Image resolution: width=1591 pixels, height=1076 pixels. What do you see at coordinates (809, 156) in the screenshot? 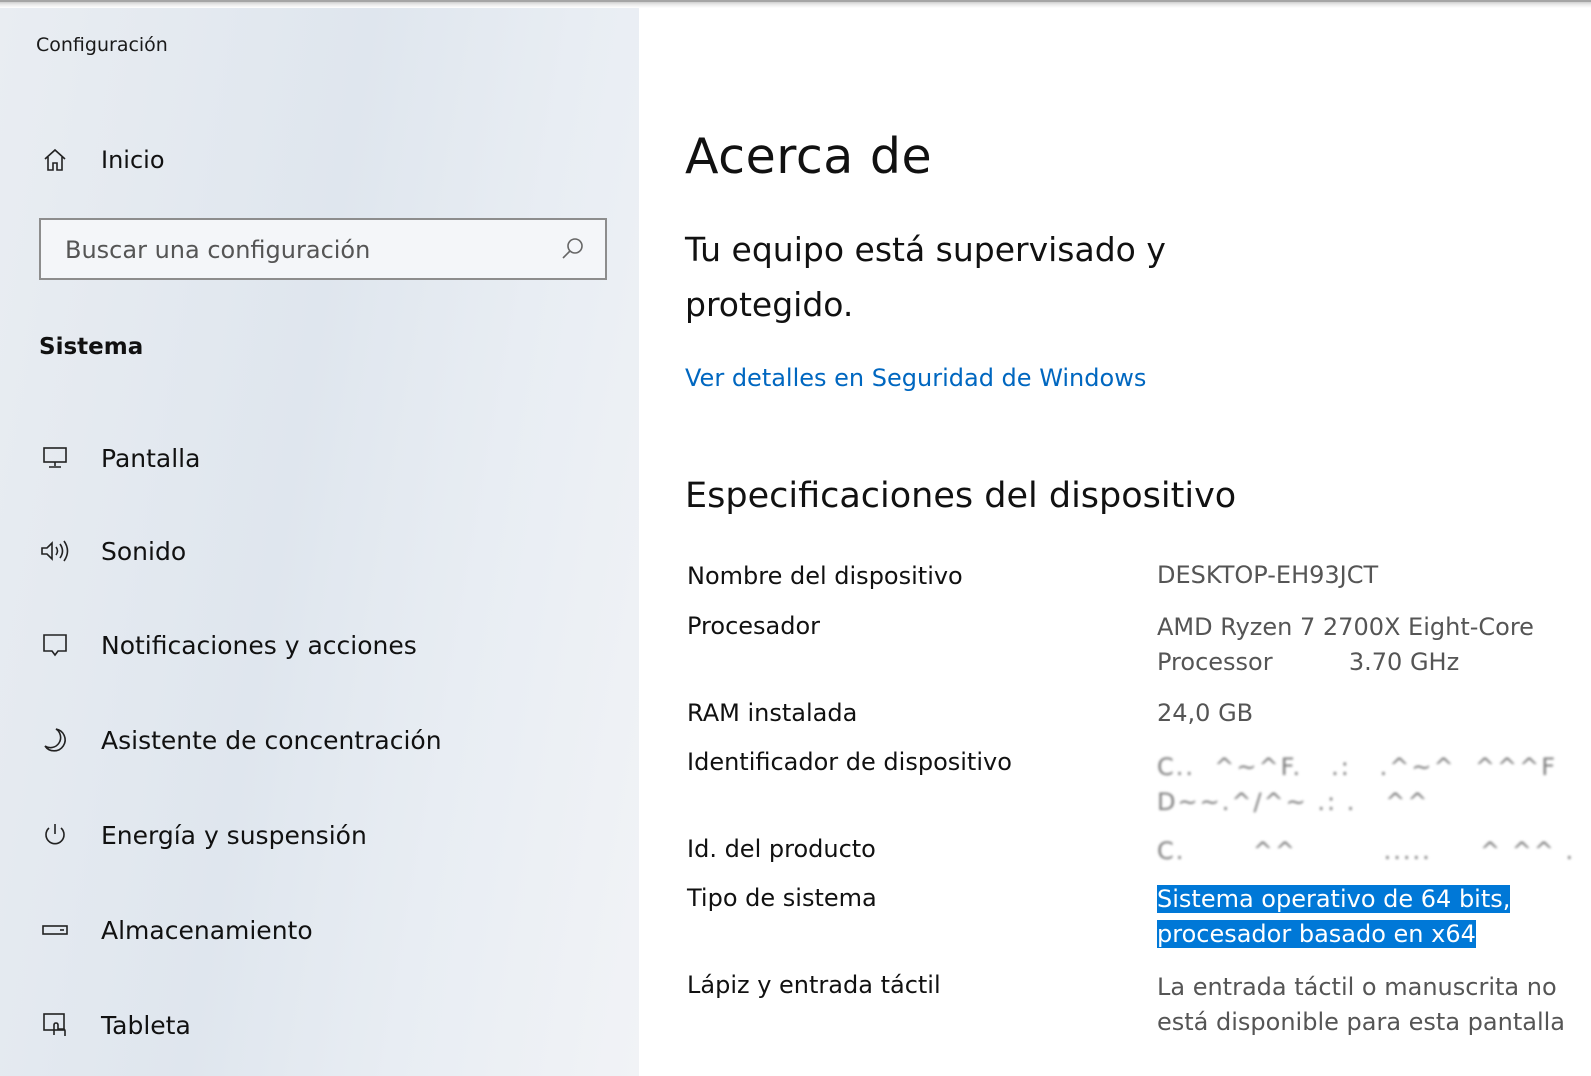
I see `page-title: Acerca de` at bounding box center [809, 156].